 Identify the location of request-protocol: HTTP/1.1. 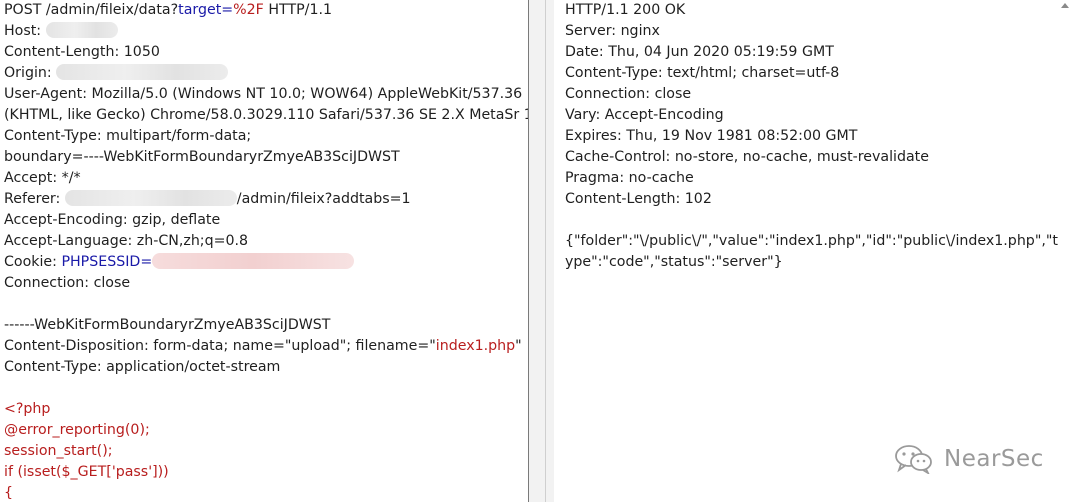
(298, 10).